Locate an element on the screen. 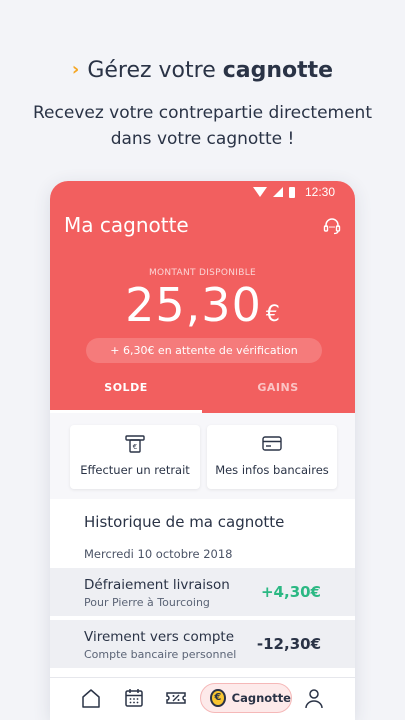 This screenshot has height=720, width=405. balance-amount: 25,30 € is located at coordinates (202, 305).